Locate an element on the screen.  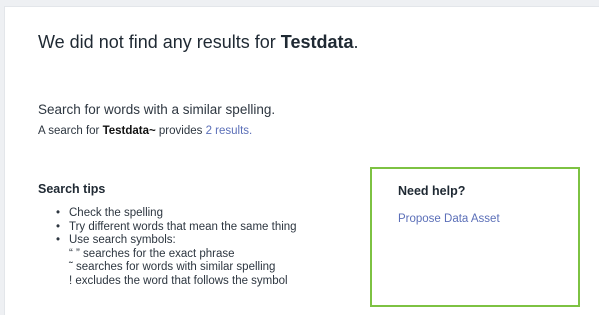
search-tips-title: Search tips is located at coordinates (72, 189).